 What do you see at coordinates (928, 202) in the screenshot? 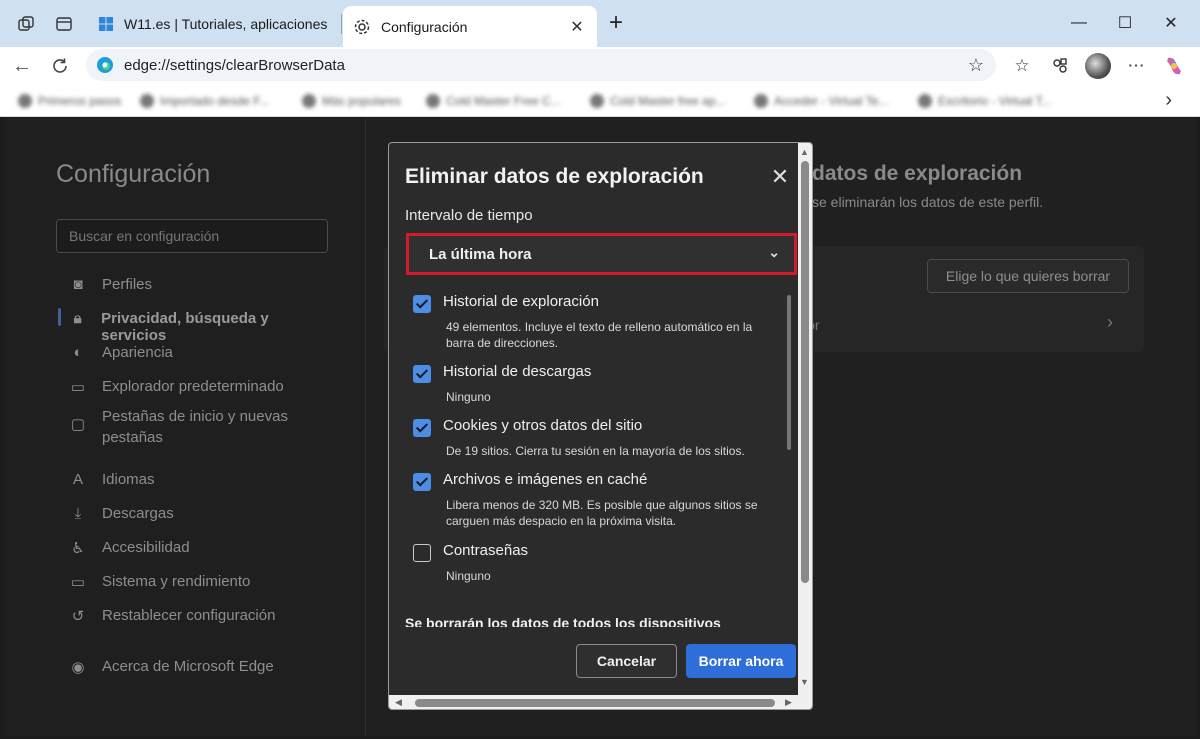
I see `section-subtitle: se eliminarán los datos de este perfil.` at bounding box center [928, 202].